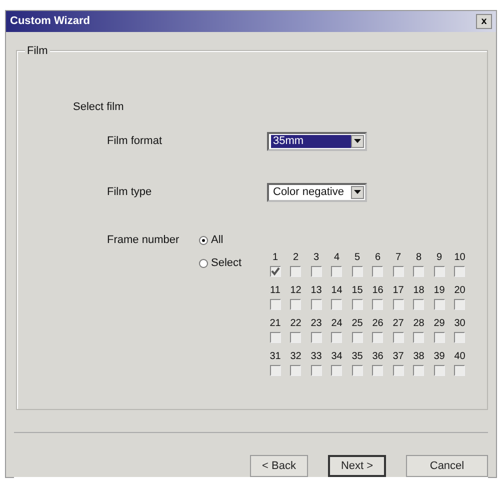 The image size is (504, 484). I want to click on frame-number: 30, so click(460, 324).